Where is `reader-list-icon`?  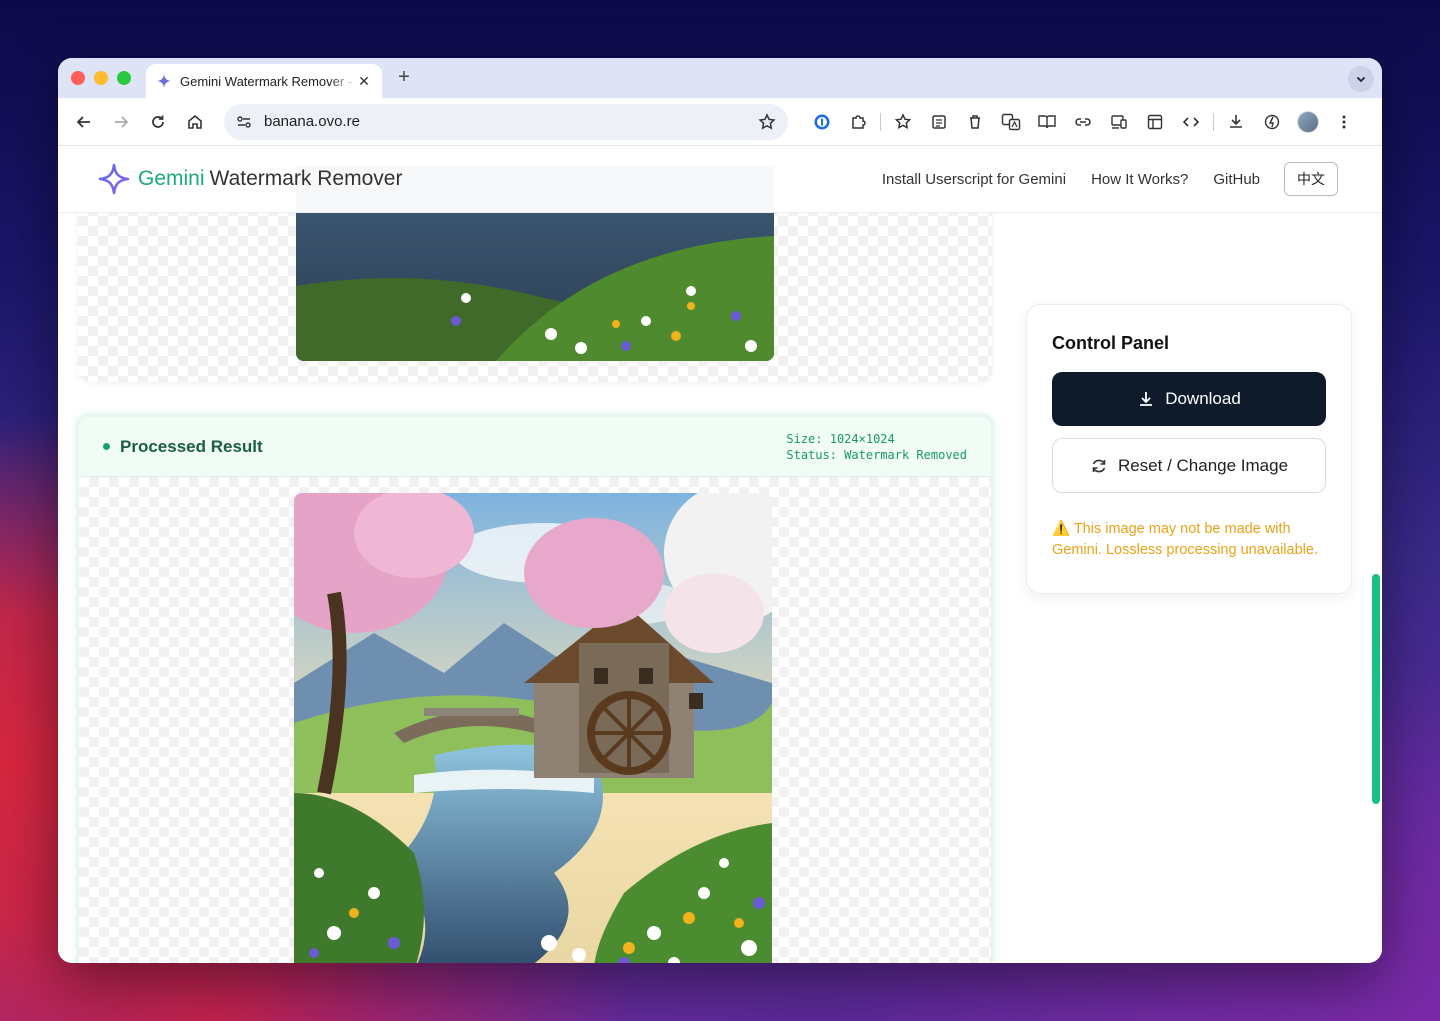
reader-list-icon is located at coordinates (939, 122).